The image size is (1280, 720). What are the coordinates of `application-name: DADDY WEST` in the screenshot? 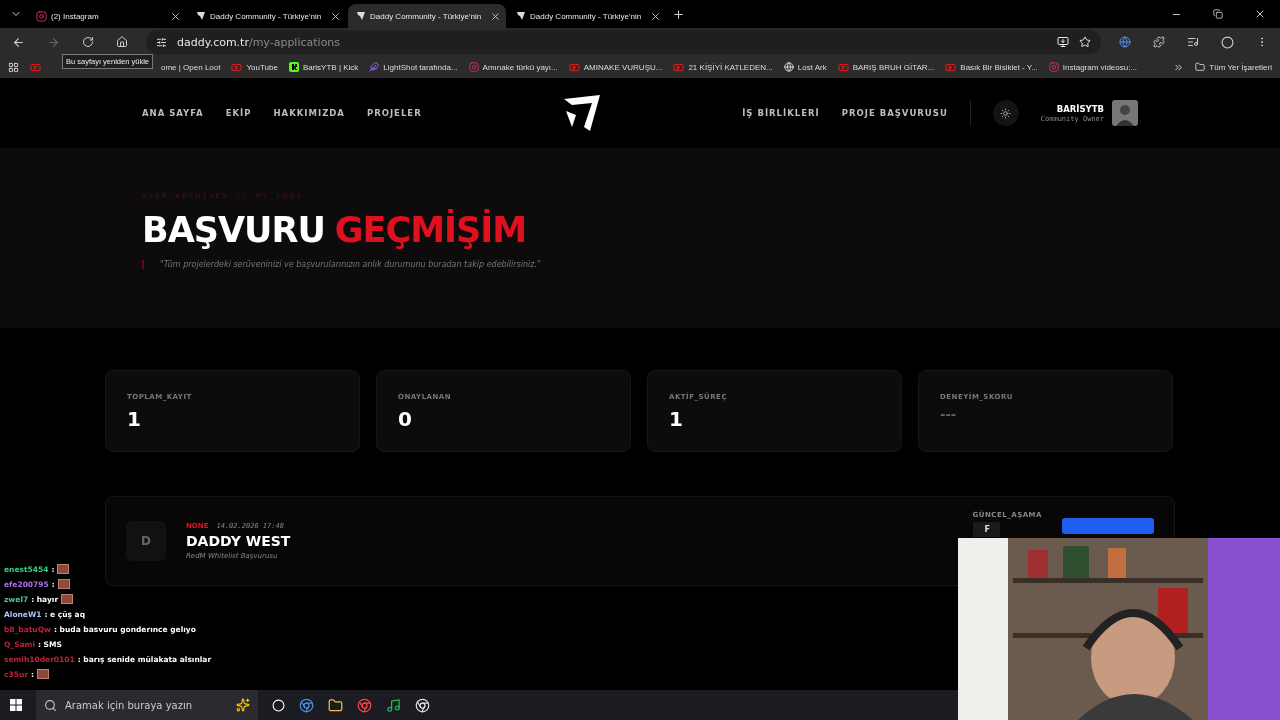 It's located at (238, 541).